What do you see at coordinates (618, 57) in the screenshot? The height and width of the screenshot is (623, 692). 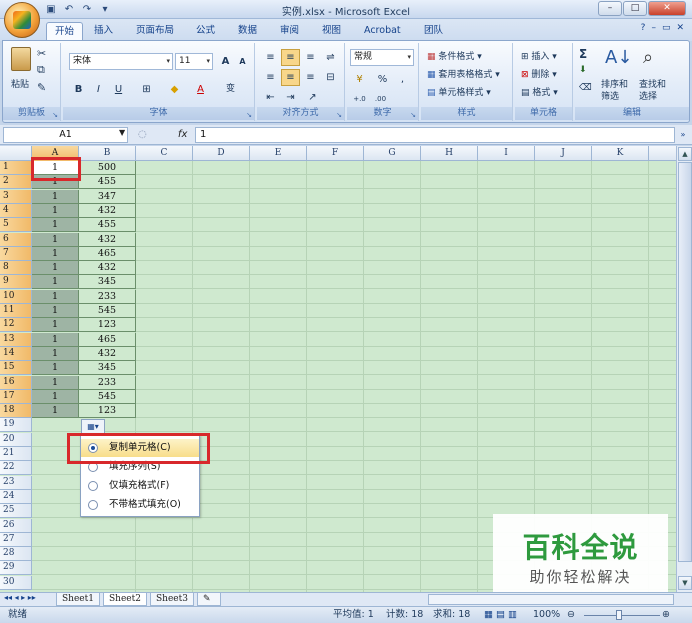 I see `sort-filter-icon: A↓` at bounding box center [618, 57].